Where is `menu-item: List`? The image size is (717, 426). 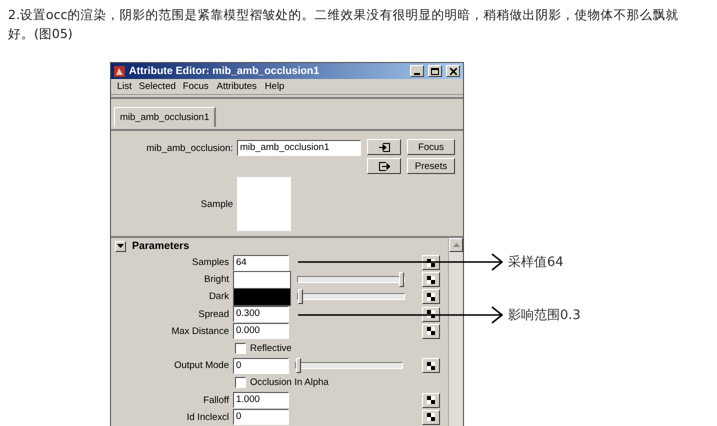 menu-item: List is located at coordinates (124, 86).